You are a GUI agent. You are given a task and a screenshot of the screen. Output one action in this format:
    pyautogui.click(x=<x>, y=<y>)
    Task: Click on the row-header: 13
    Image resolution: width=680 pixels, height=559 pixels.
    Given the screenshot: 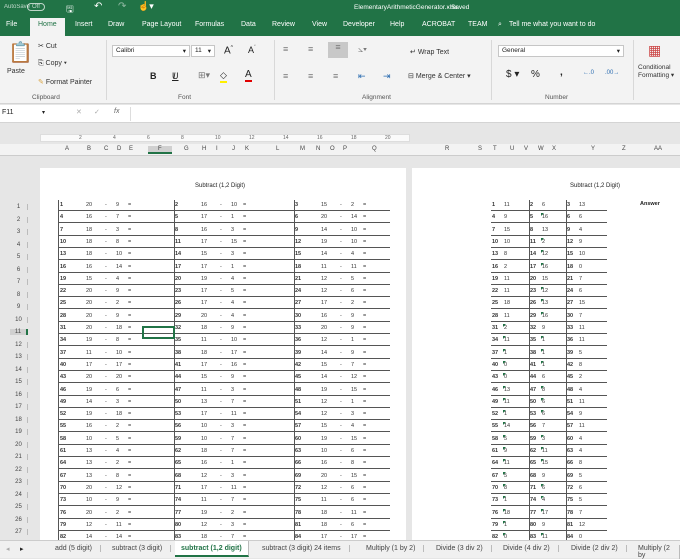 What is the action you would take?
    pyautogui.click(x=19, y=357)
    